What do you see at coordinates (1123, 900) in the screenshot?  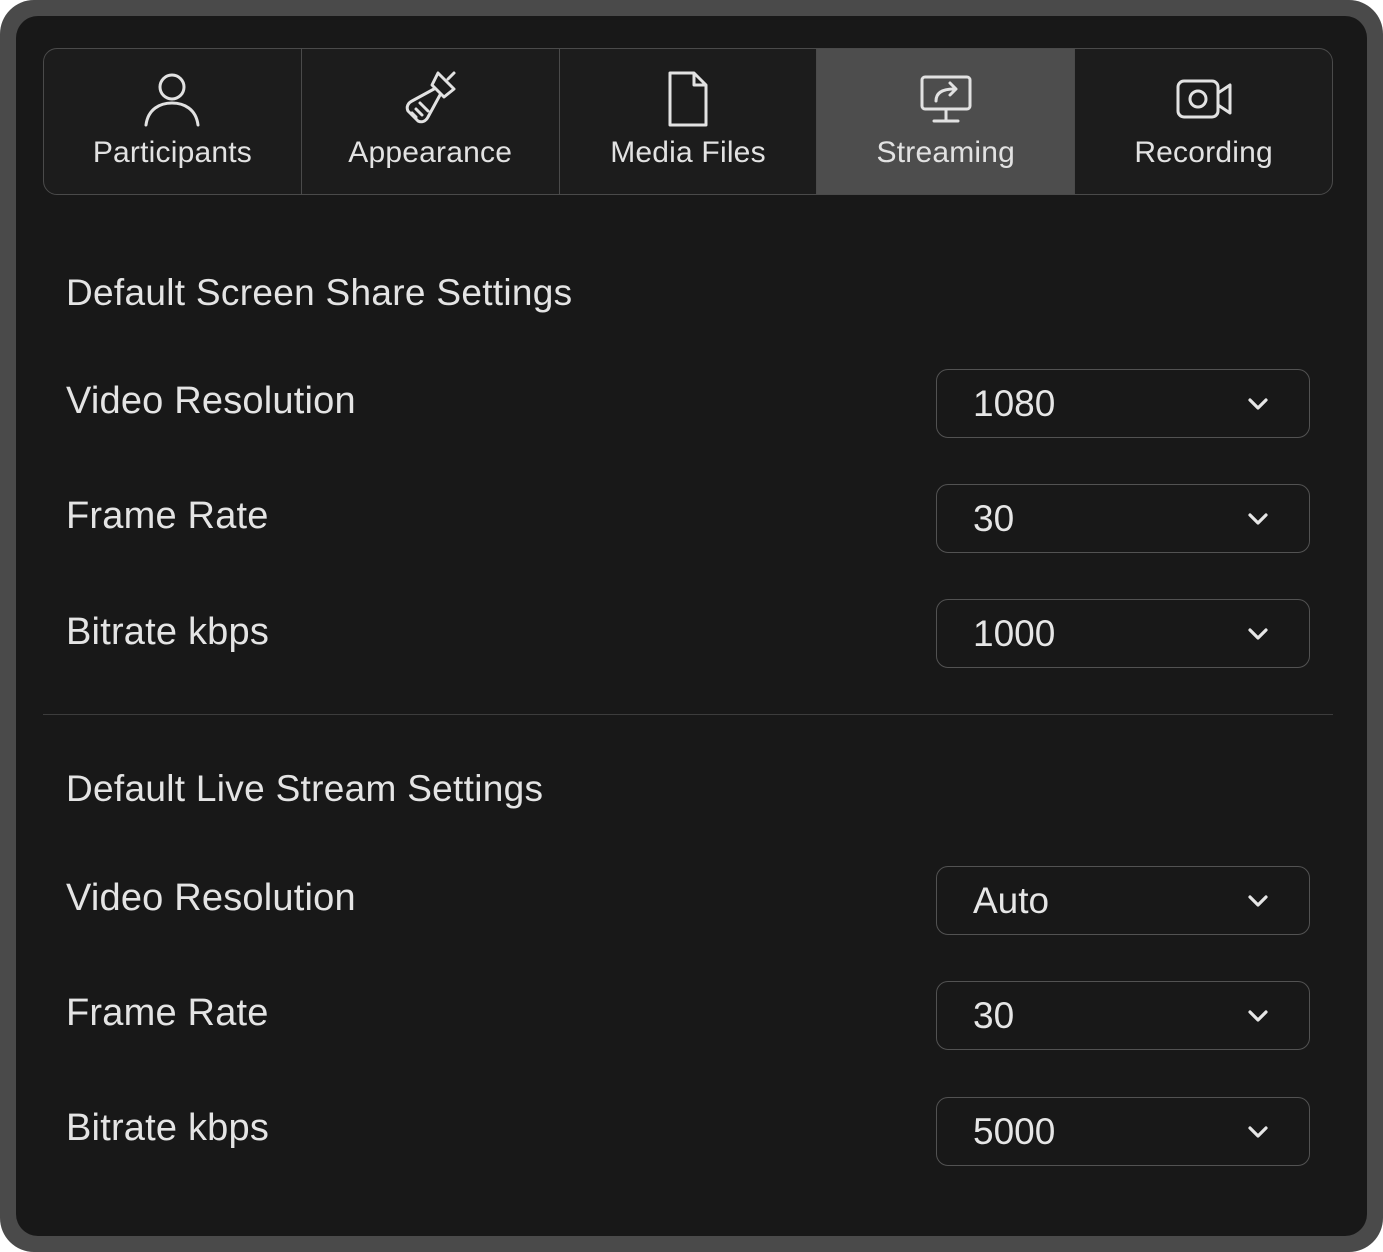 I see `live-stream-video-resolution-select: Auto` at bounding box center [1123, 900].